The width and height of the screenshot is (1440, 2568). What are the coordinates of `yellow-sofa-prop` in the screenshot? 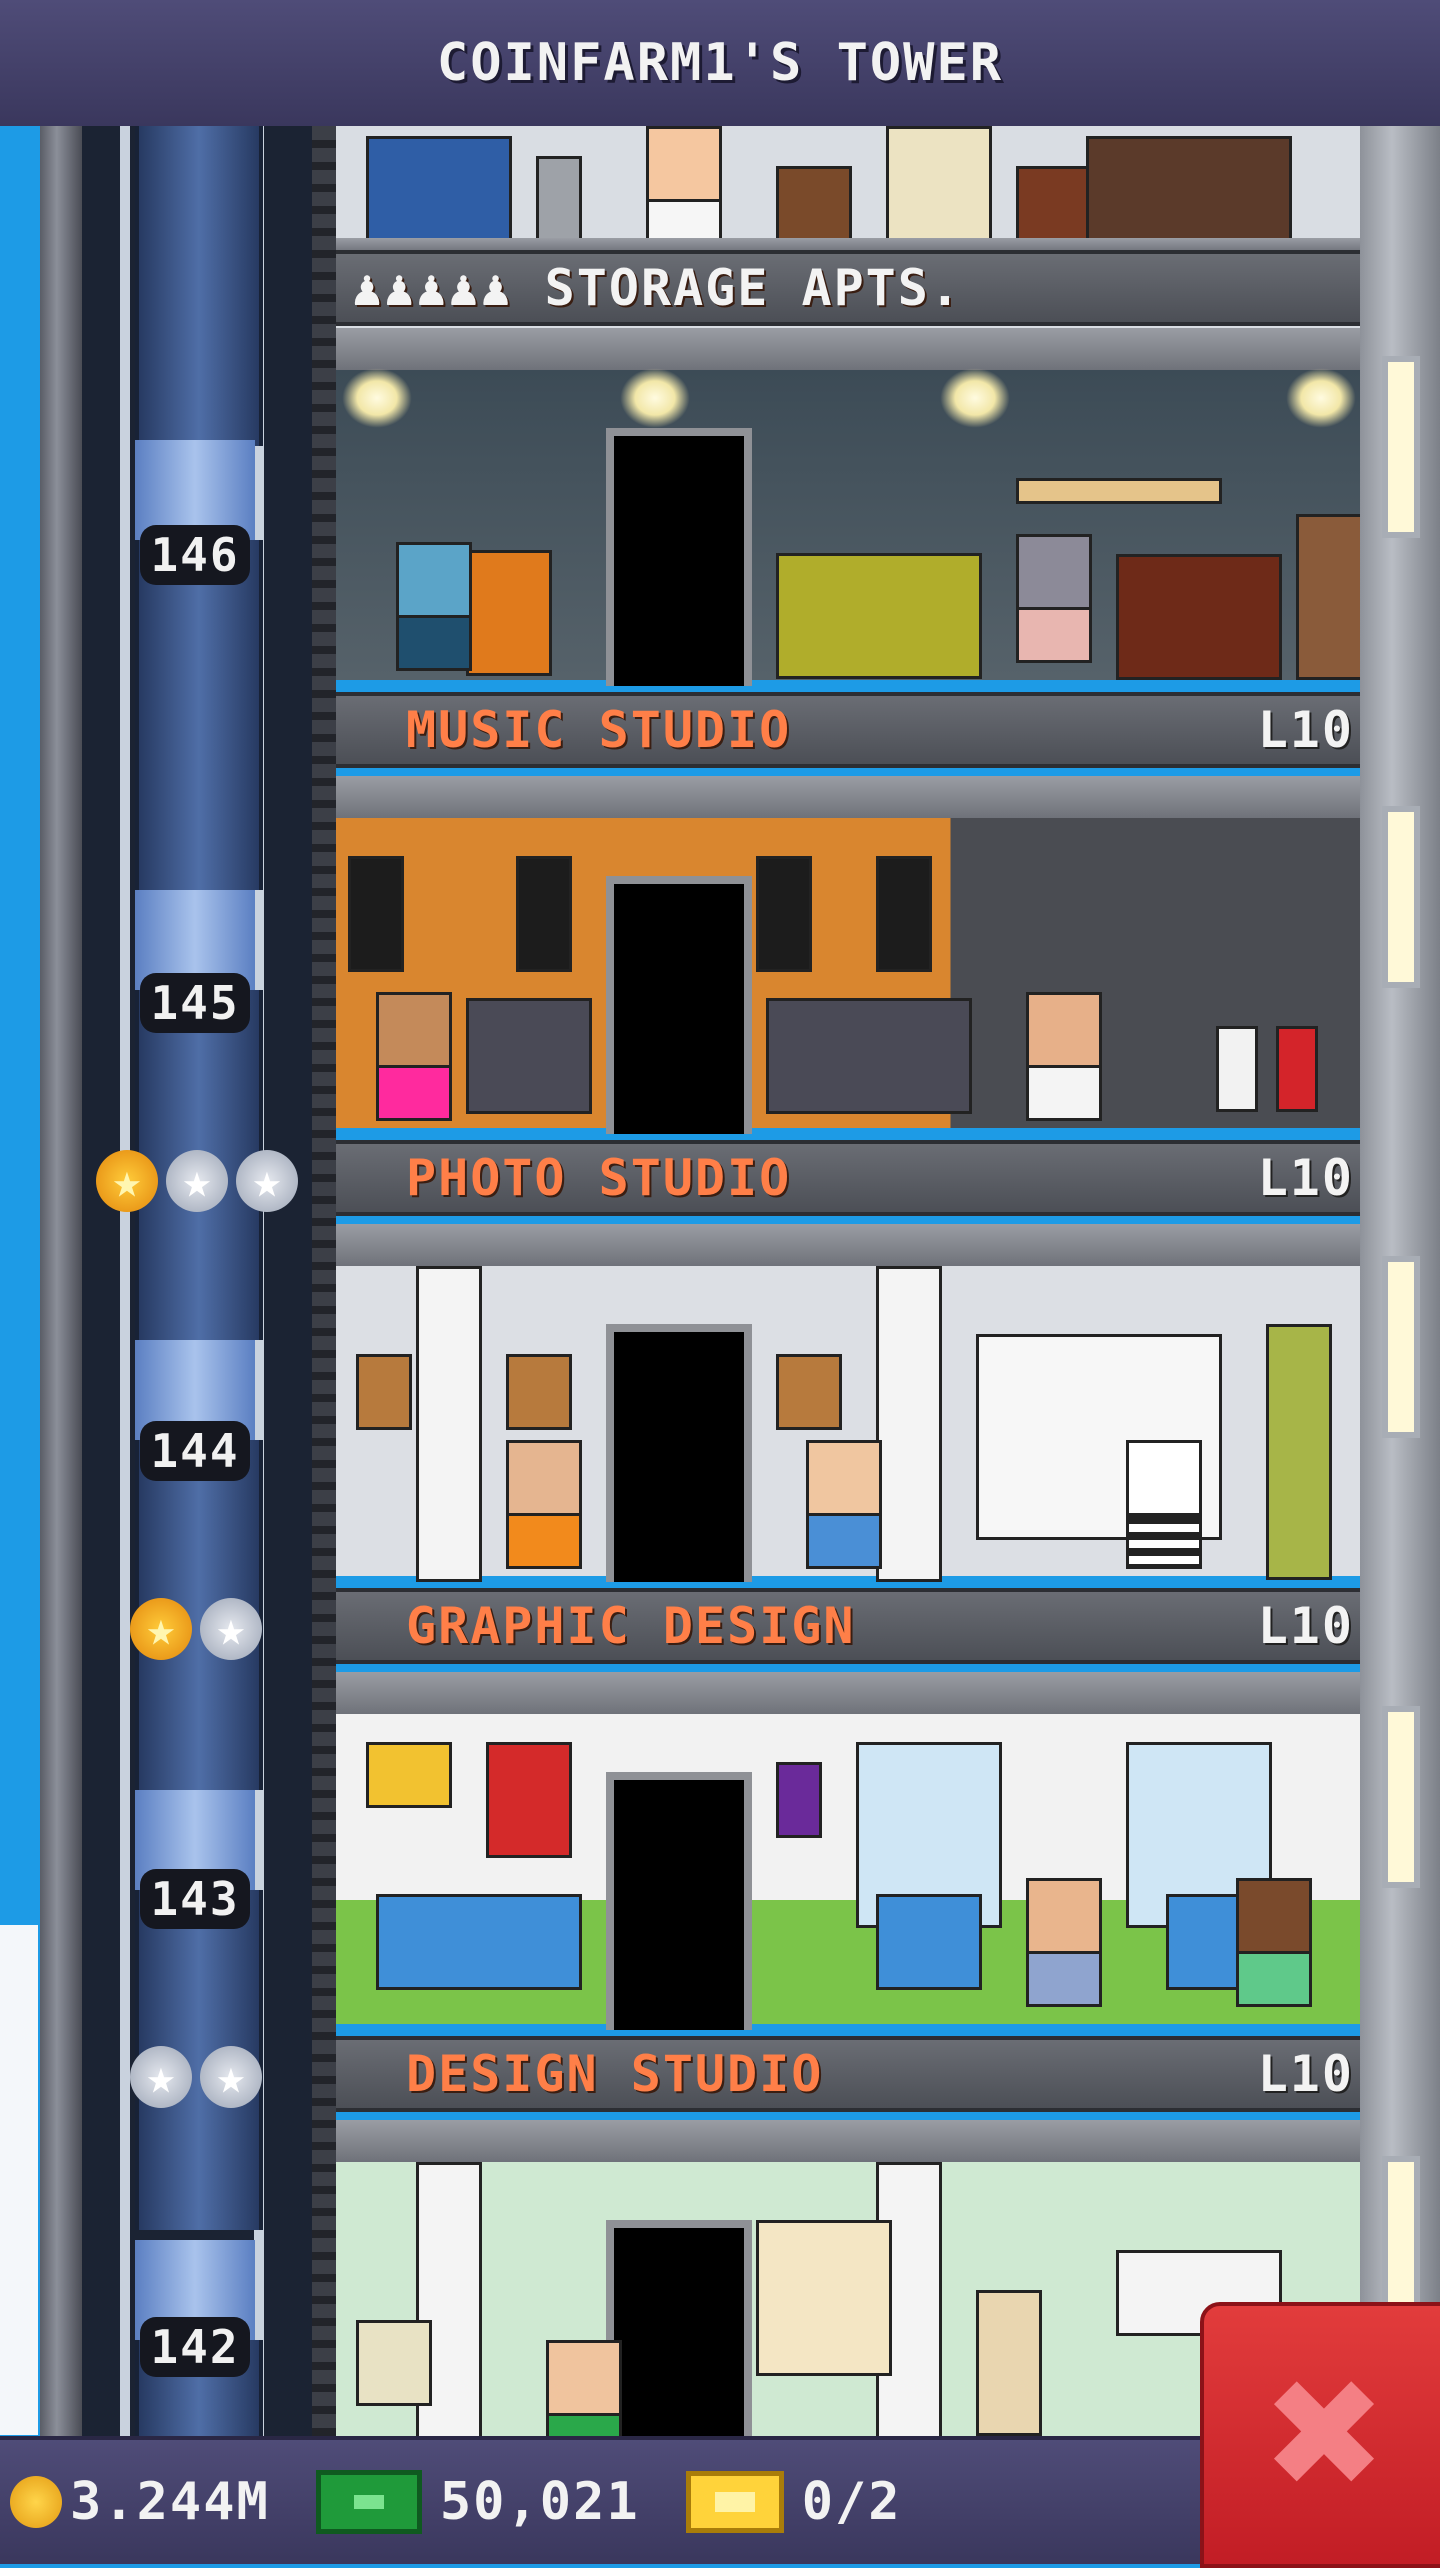 It's located at (879, 616).